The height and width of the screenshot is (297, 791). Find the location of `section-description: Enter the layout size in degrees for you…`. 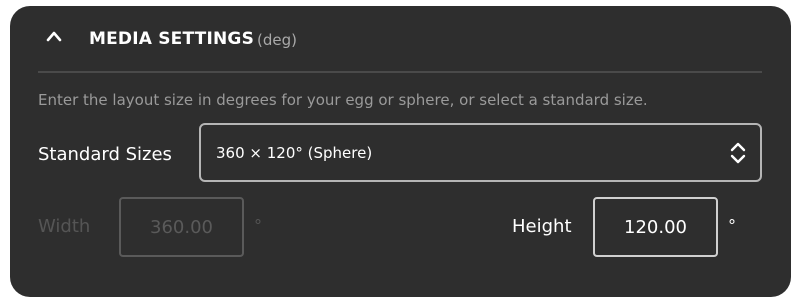

section-description: Enter the layout size in degrees for you… is located at coordinates (343, 100).